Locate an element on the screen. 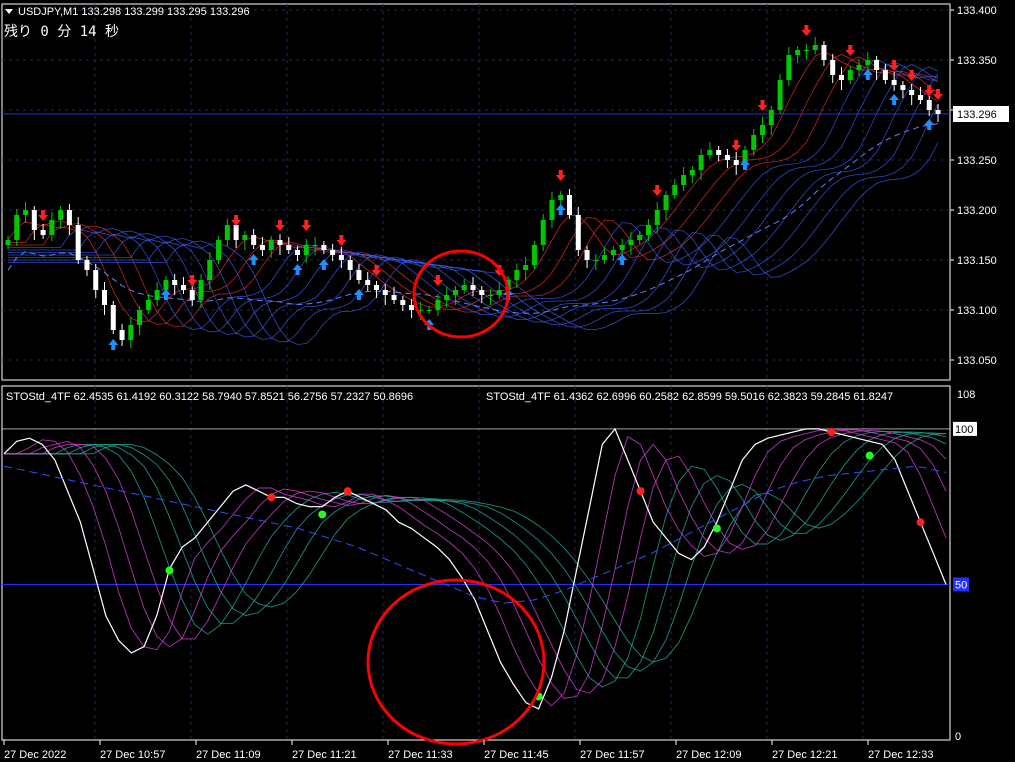 The height and width of the screenshot is (762, 1015). price-tick-label: 133.400 is located at coordinates (977, 11).